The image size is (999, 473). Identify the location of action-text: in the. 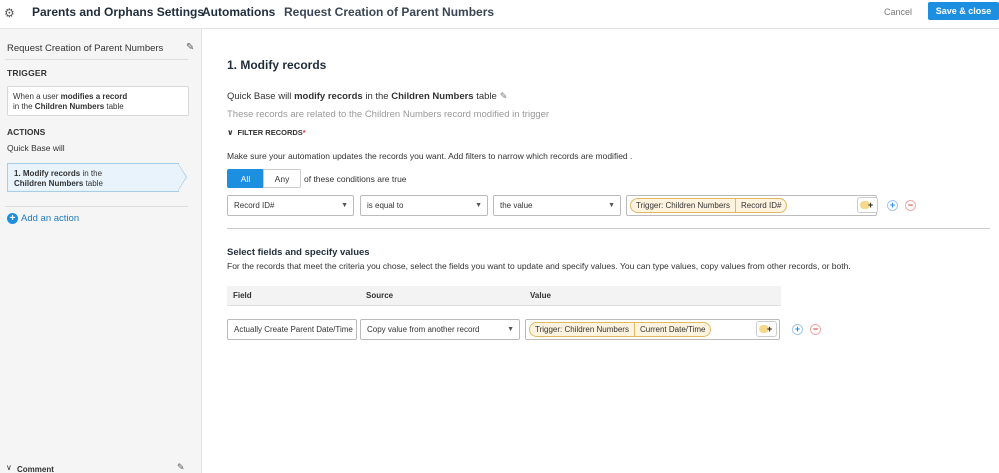
(91, 173).